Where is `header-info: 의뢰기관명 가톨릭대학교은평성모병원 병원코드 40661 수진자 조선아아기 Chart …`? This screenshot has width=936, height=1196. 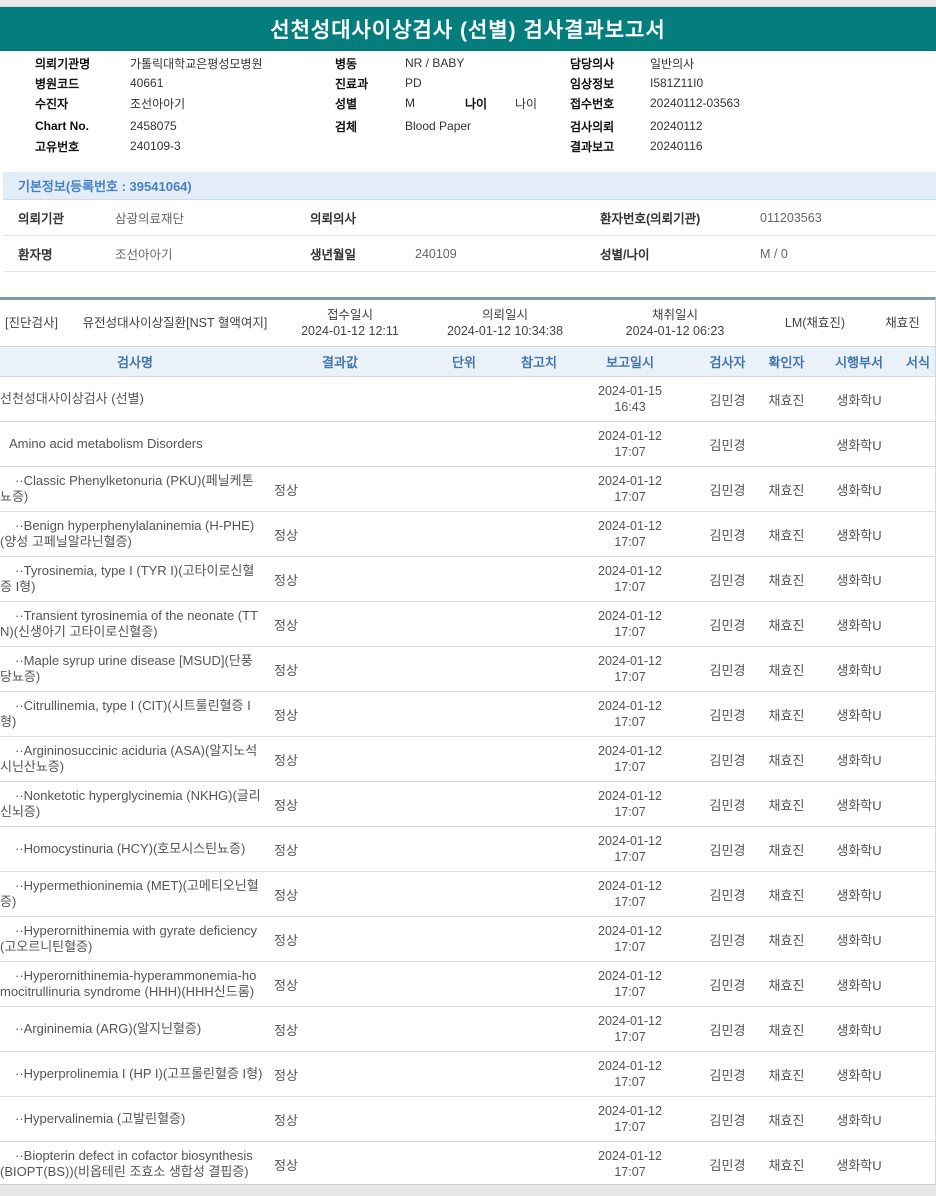 header-info: 의뢰기관명 가톨릭대학교은평성모병원 병원코드 40661 수진자 조선아아기 Chart … is located at coordinates (468, 109).